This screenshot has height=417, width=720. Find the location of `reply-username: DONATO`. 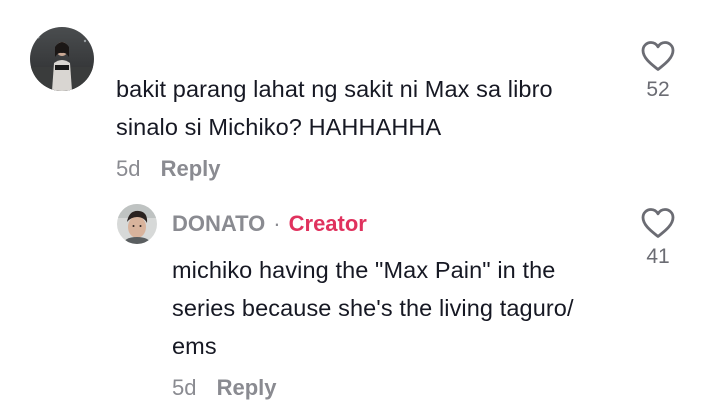

reply-username: DONATO is located at coordinates (218, 223).